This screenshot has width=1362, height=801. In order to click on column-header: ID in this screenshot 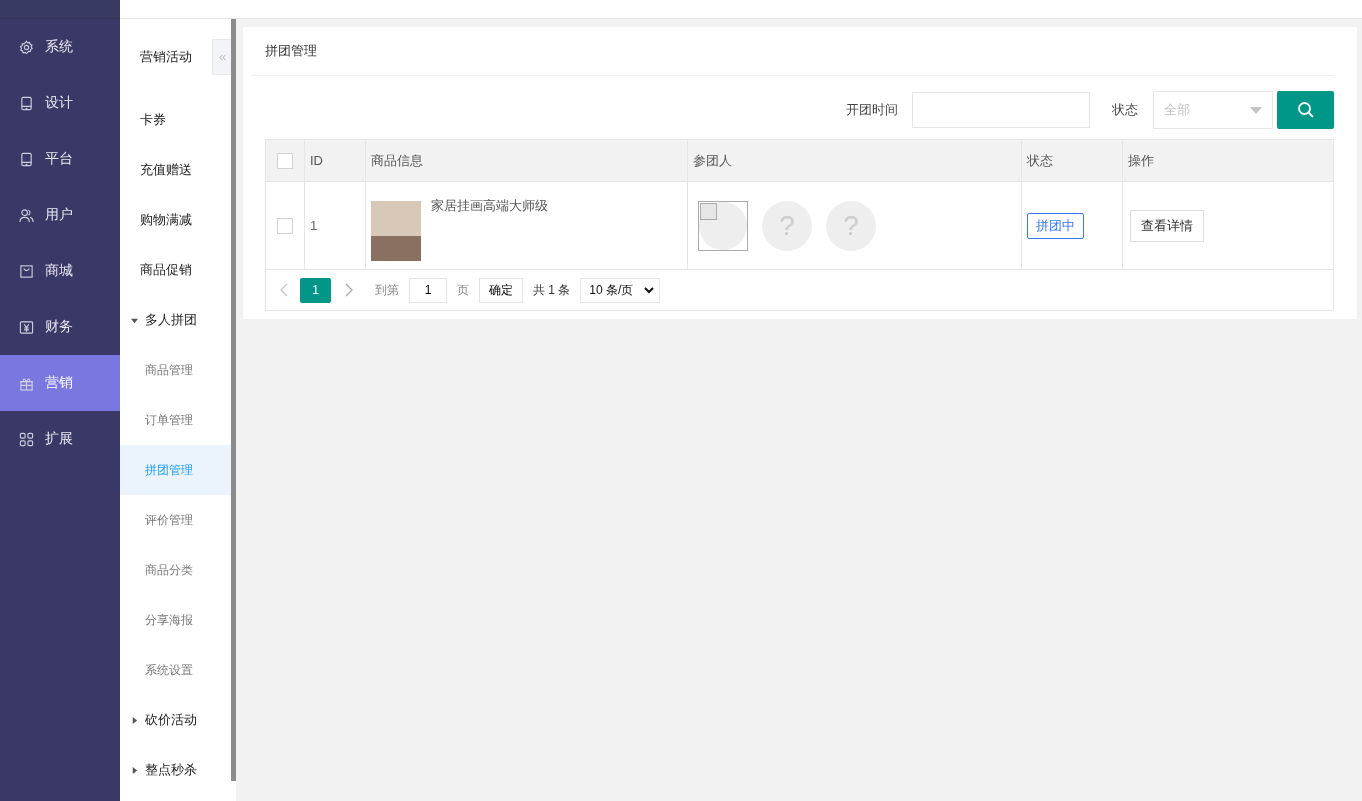, I will do `click(335, 161)`.